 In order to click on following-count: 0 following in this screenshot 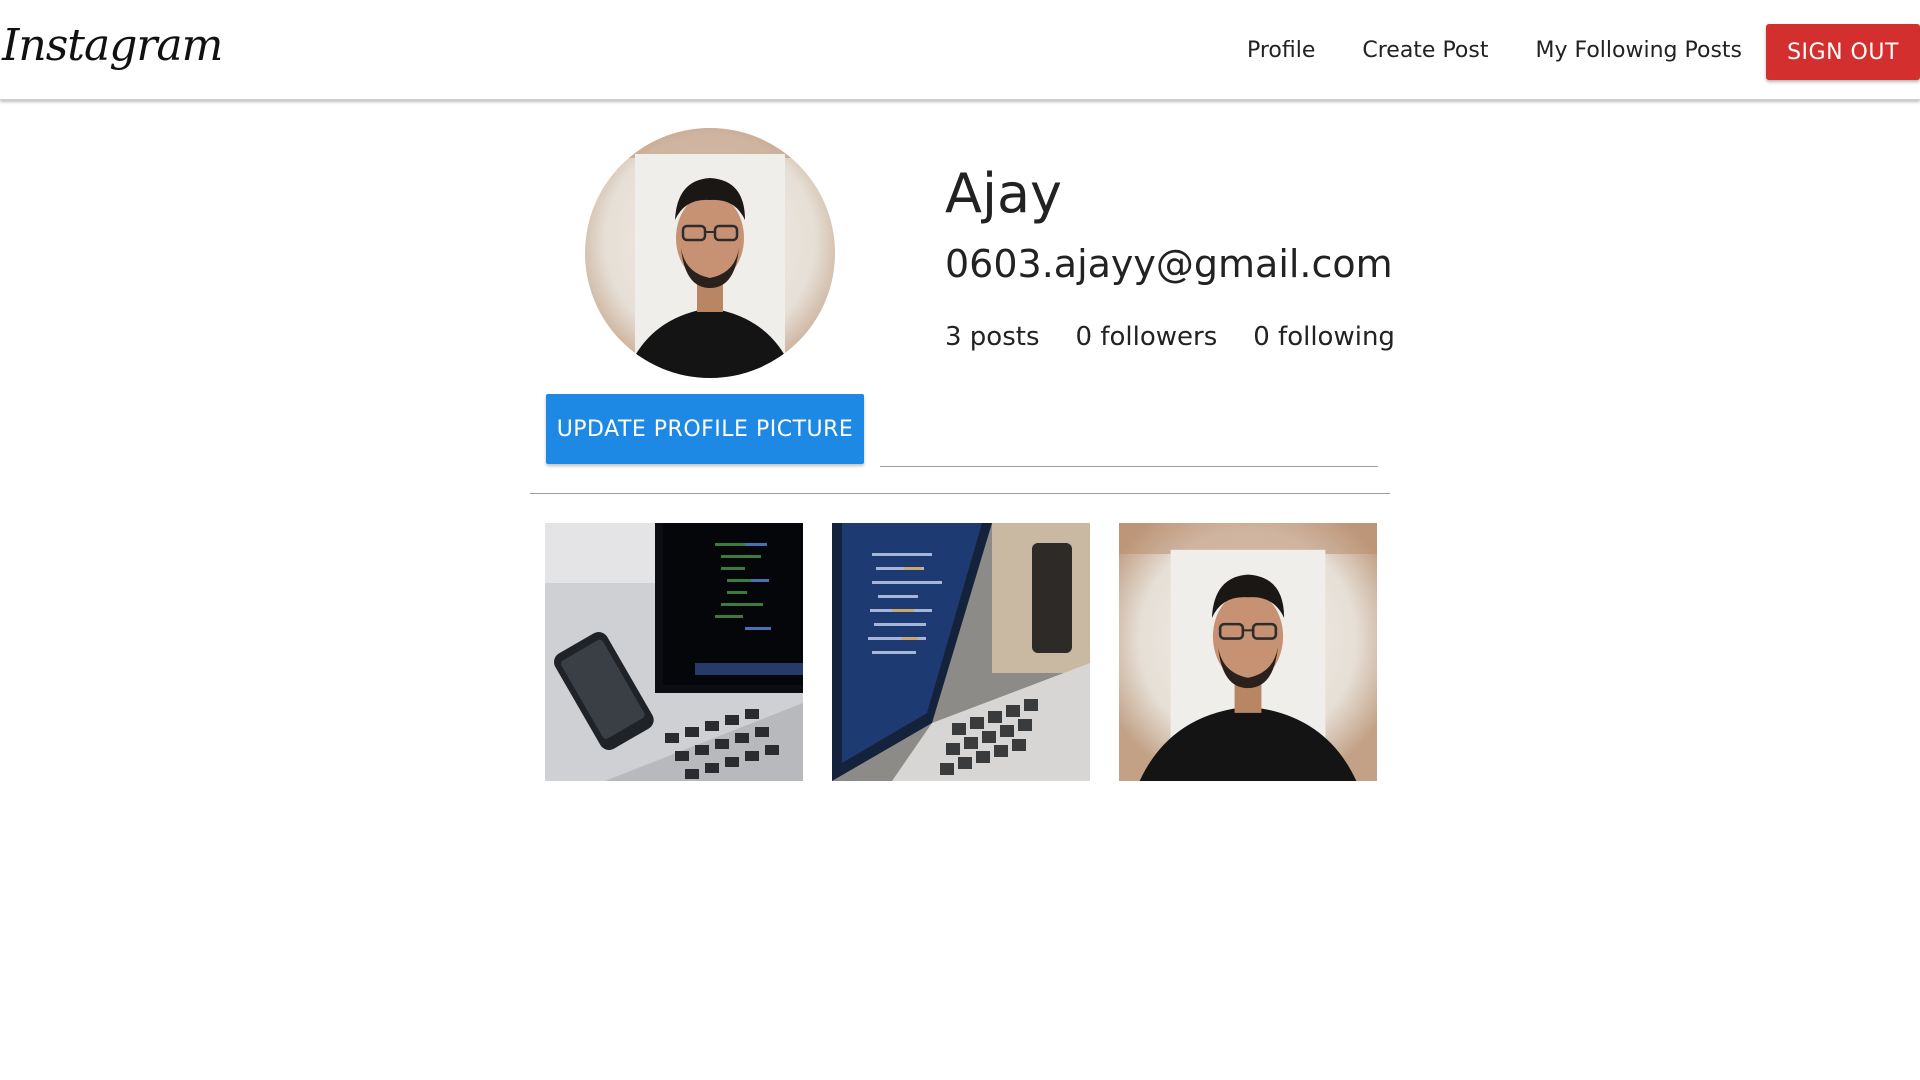, I will do `click(1324, 337)`.